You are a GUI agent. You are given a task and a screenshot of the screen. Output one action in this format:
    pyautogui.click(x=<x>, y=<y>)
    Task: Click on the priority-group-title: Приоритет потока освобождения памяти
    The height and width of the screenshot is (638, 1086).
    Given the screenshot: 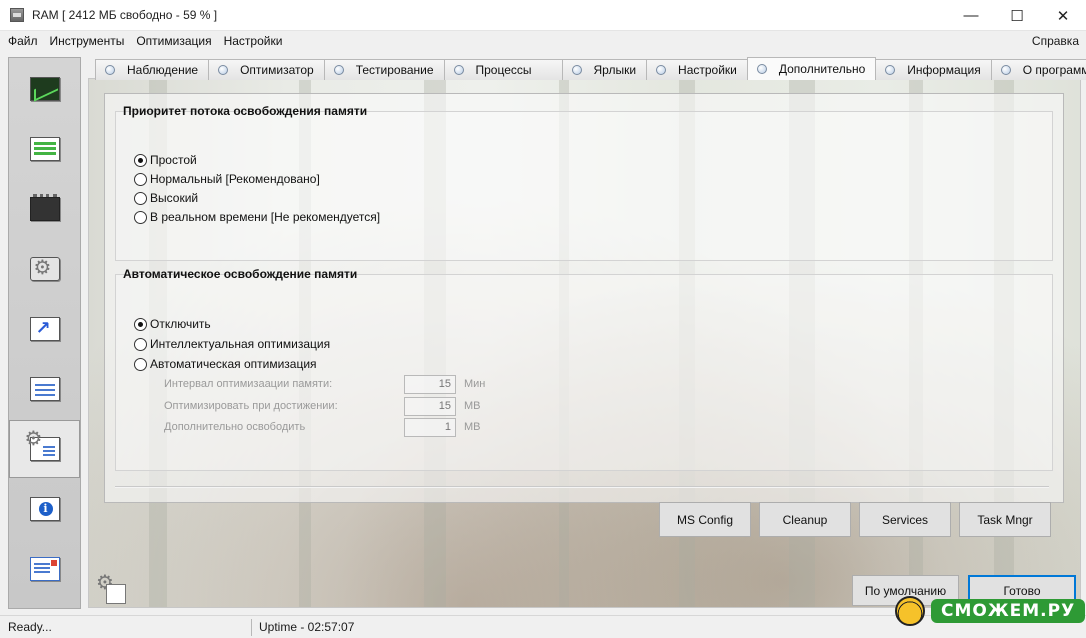 What is the action you would take?
    pyautogui.click(x=245, y=111)
    